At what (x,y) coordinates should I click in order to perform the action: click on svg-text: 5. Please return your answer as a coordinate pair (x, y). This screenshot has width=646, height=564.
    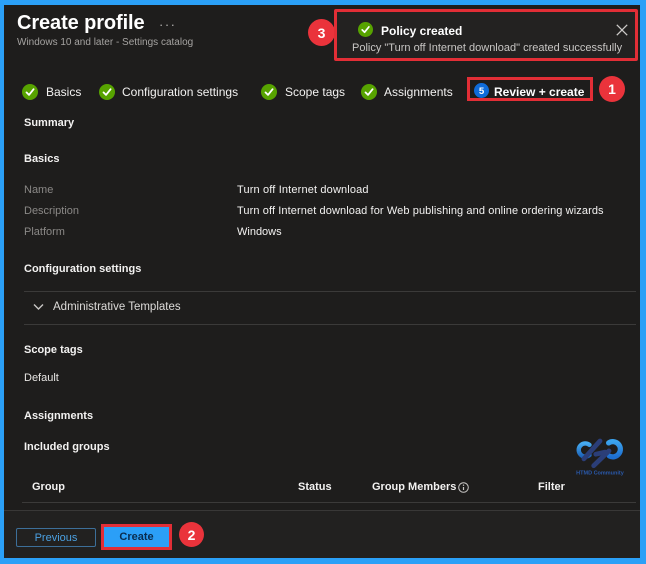
    Looking at the image, I should click on (482, 91).